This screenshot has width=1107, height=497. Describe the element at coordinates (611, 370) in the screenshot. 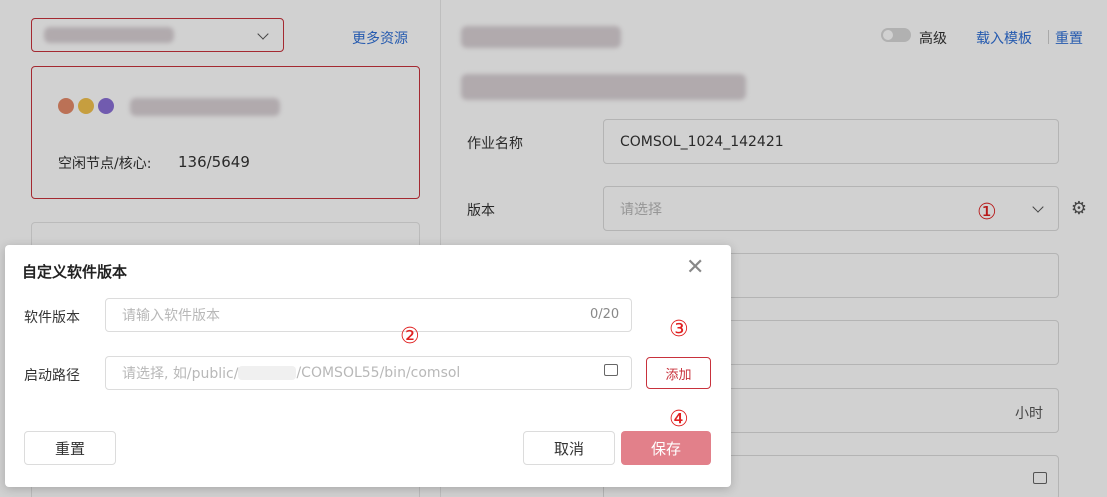

I see `folder-icon` at that location.